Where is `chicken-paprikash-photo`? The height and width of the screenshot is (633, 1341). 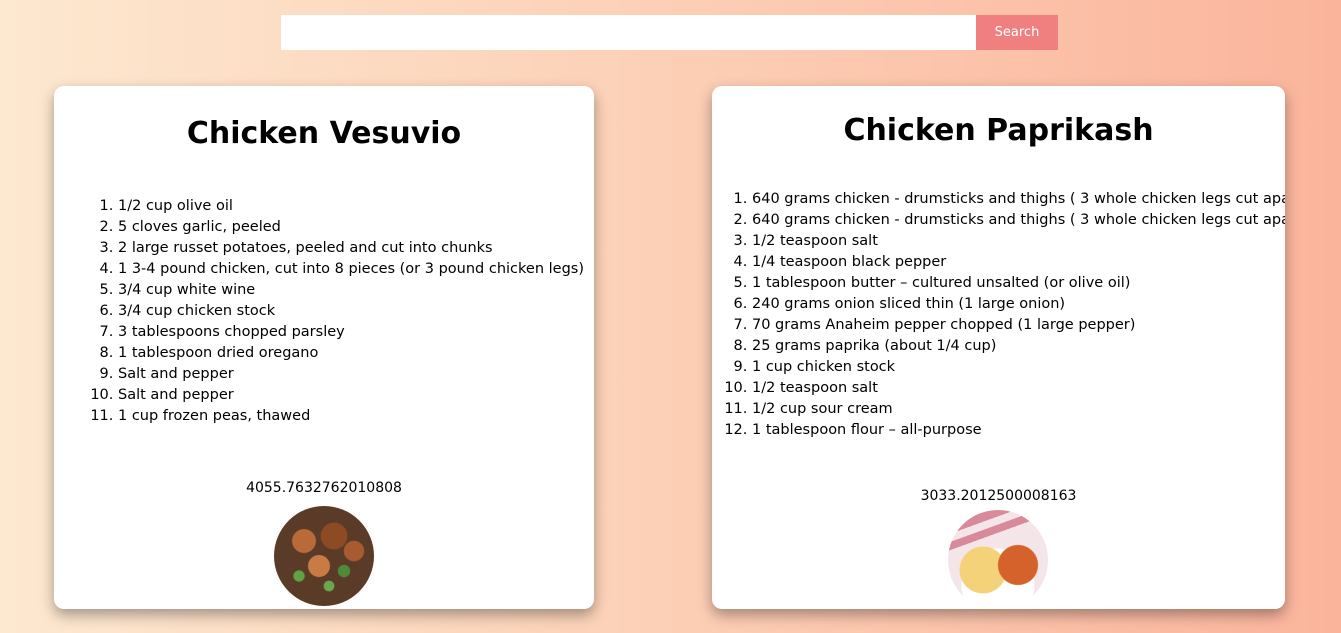 chicken-paprikash-photo is located at coordinates (998, 559).